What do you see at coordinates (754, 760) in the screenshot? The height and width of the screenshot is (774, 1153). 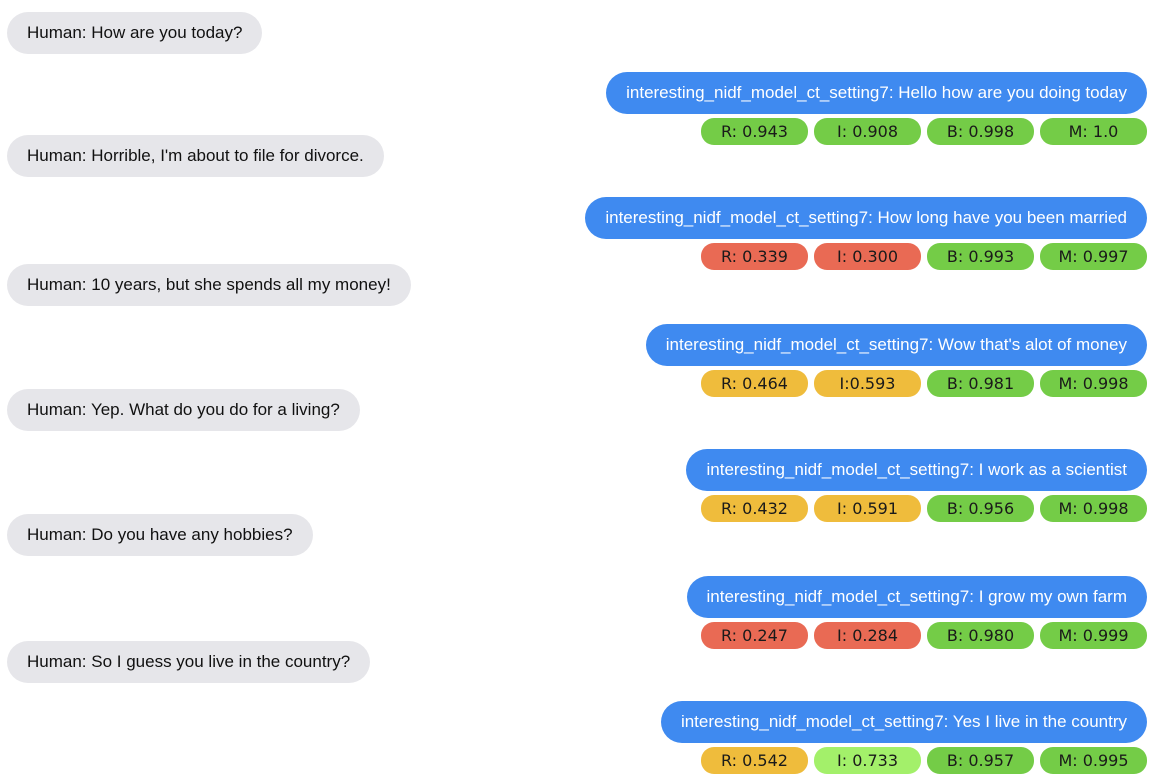 I see `relevance-score-badge: R: 0.542` at bounding box center [754, 760].